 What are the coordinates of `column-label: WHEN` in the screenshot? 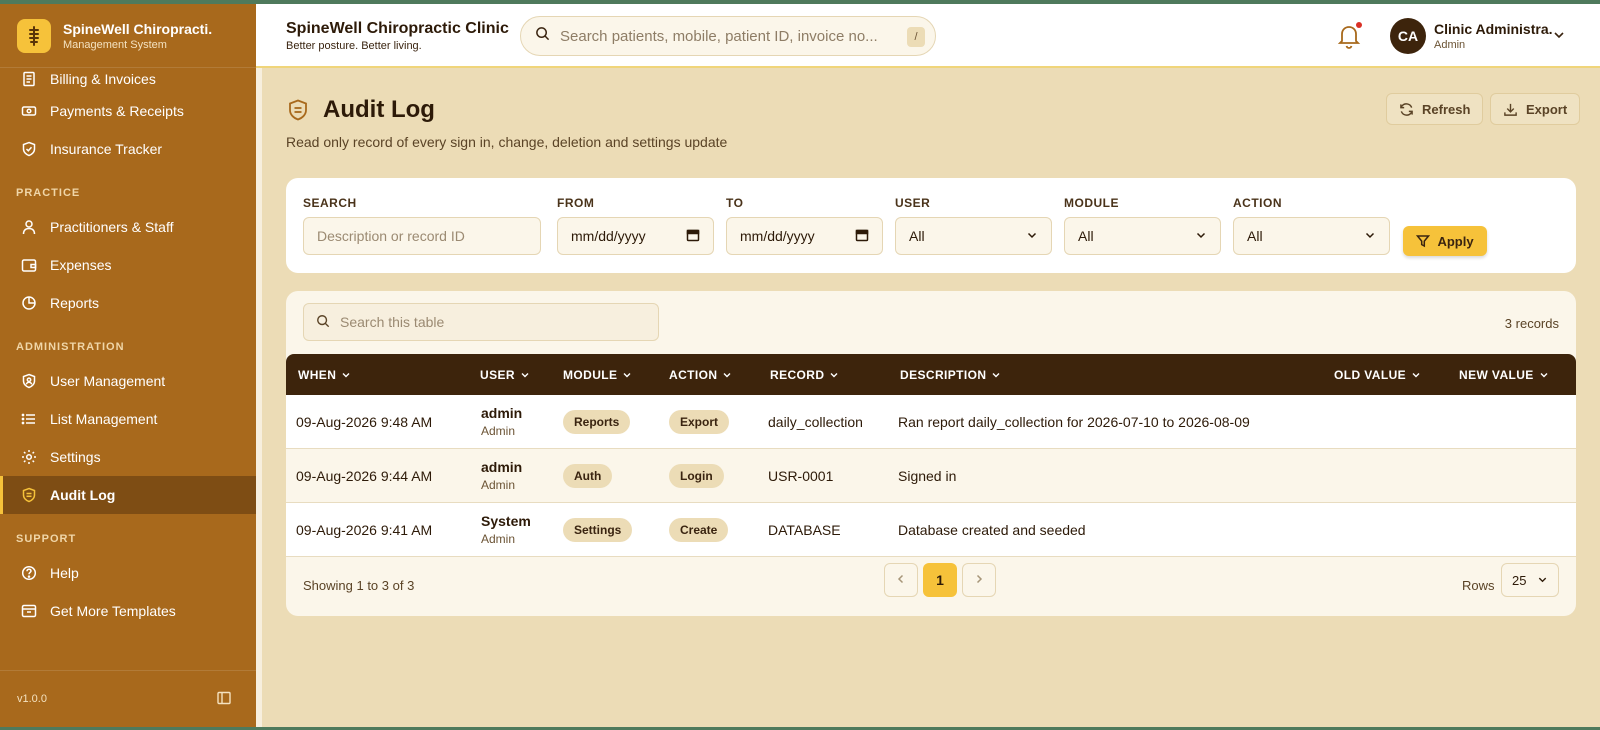 It's located at (317, 375).